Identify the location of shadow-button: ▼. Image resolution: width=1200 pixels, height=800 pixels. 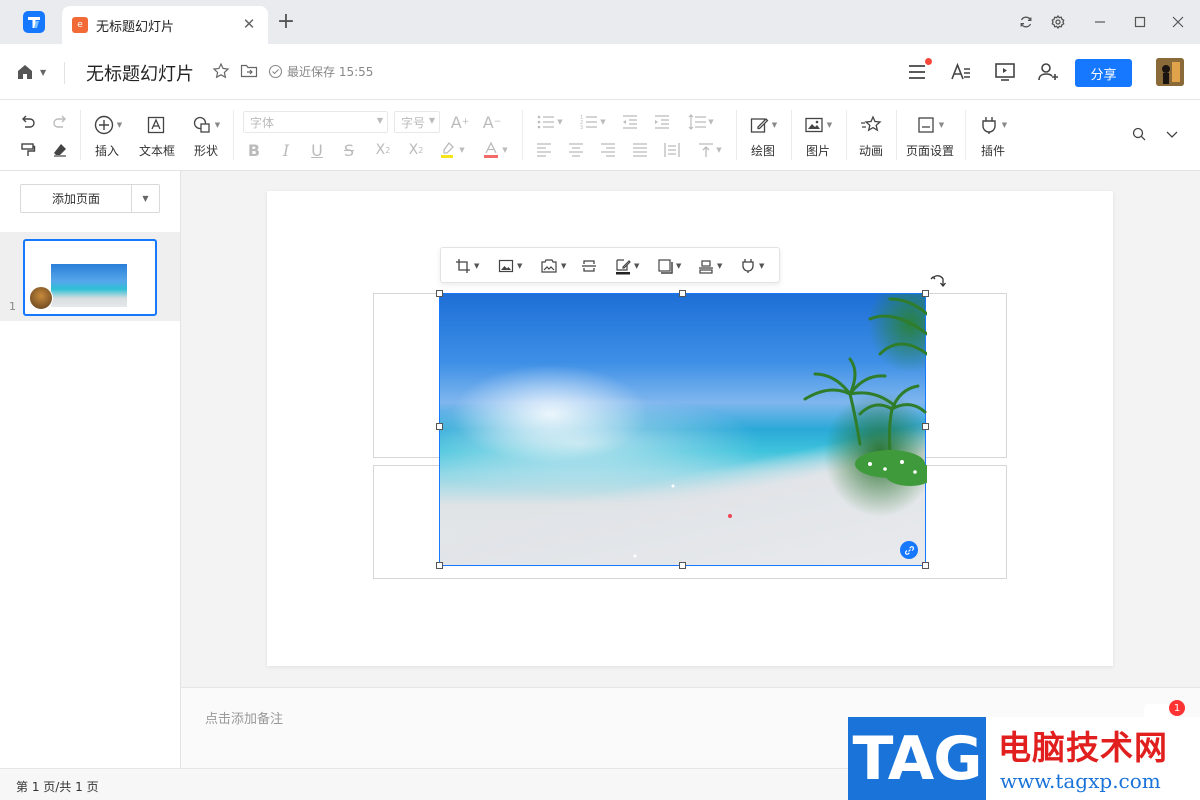
(669, 266).